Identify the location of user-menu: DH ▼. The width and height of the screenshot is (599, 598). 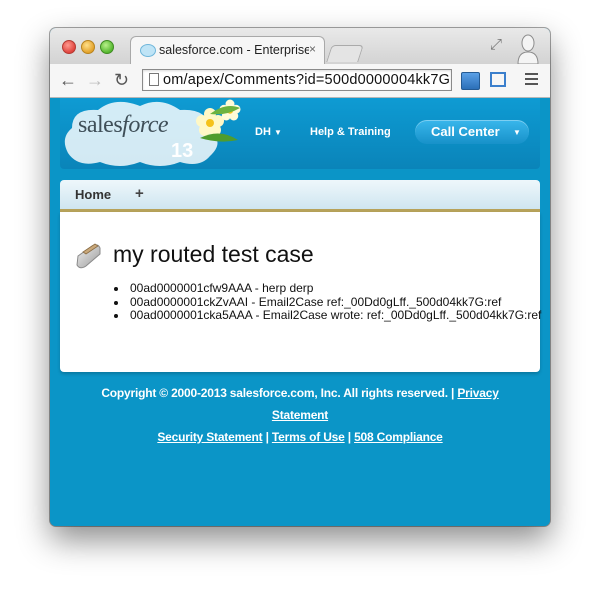
(268, 132).